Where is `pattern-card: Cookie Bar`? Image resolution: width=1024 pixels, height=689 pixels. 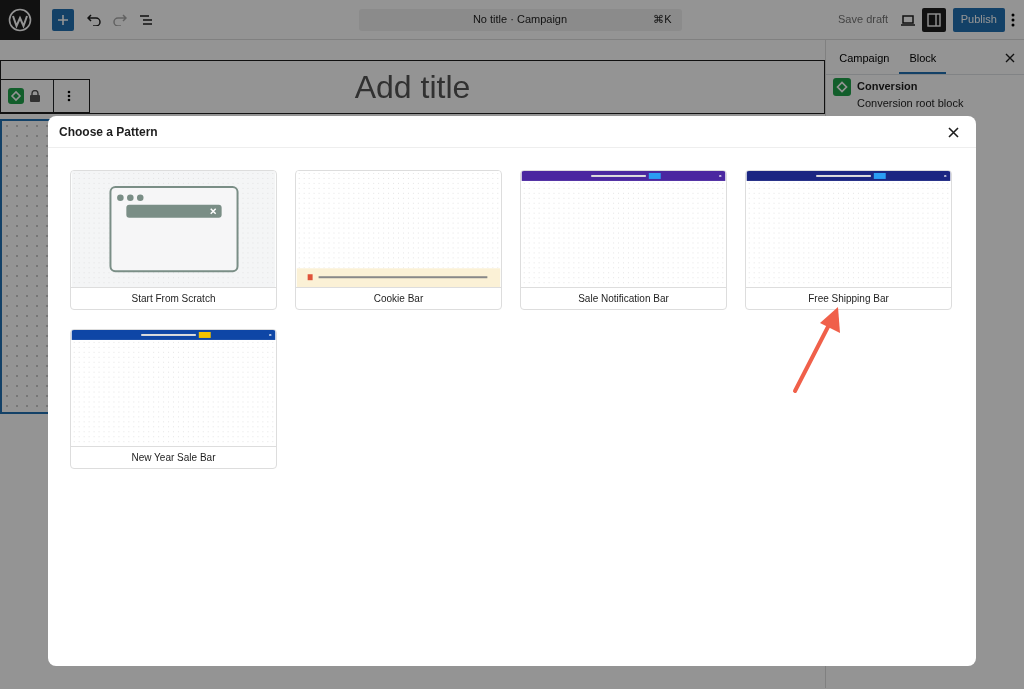 pattern-card: Cookie Bar is located at coordinates (398, 240).